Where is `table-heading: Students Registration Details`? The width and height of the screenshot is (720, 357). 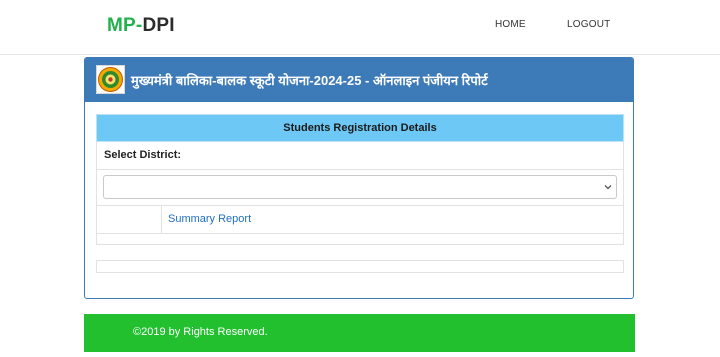 table-heading: Students Registration Details is located at coordinates (360, 128).